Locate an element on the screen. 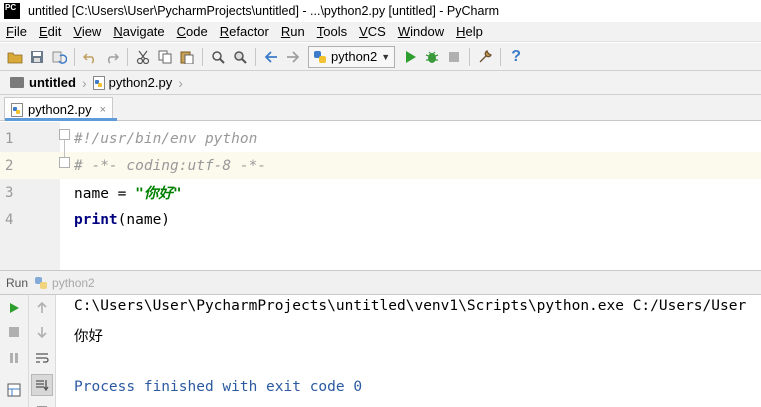 The width and height of the screenshot is (761, 407). menu-item-navigate: Navigate is located at coordinates (138, 31).